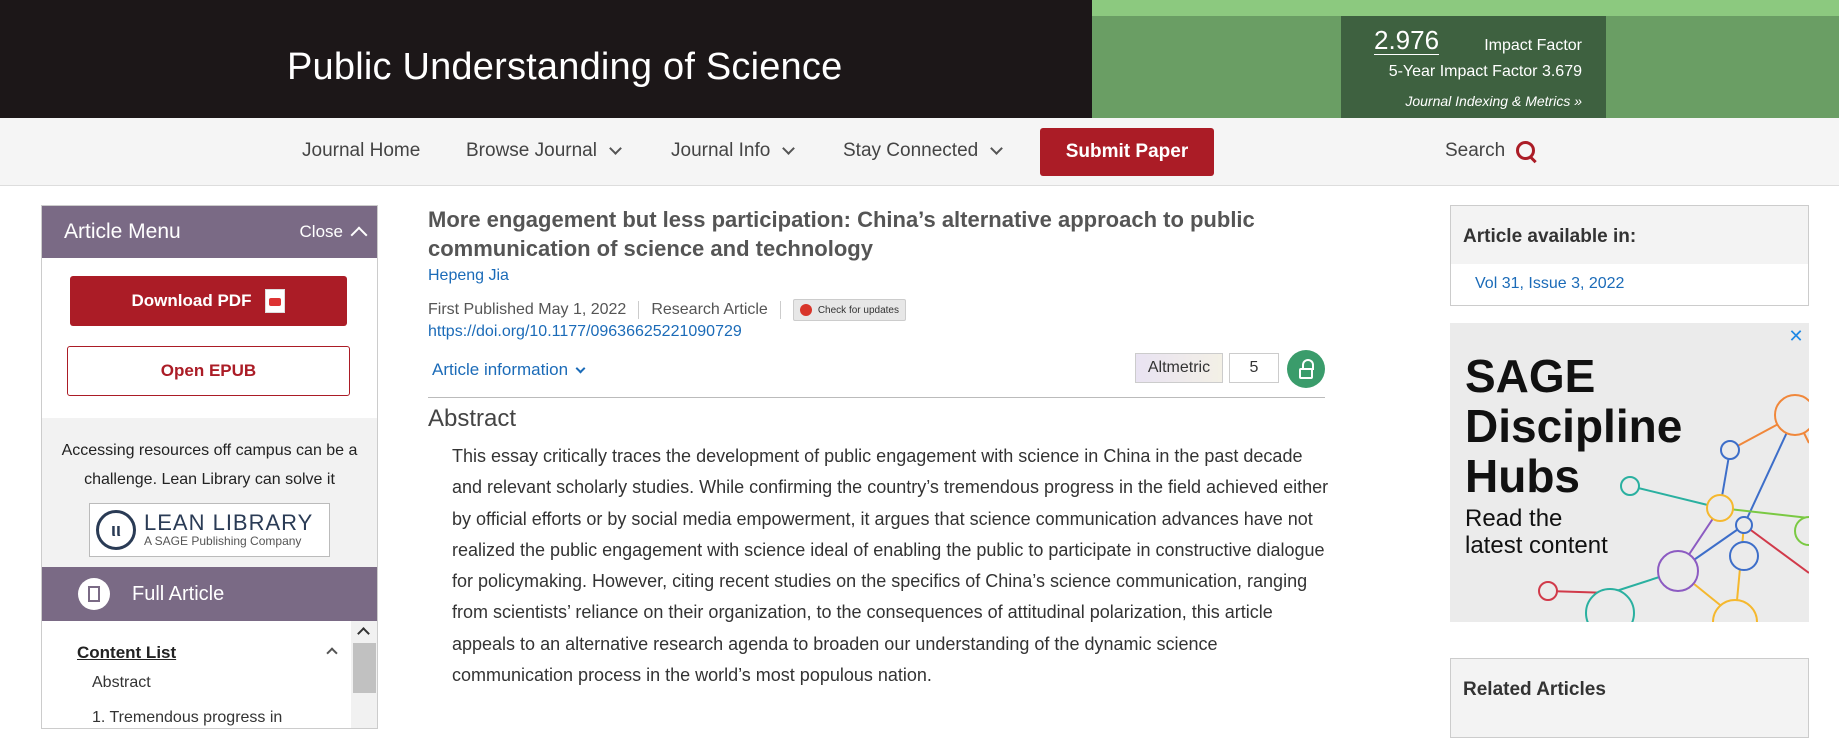 Image resolution: width=1839 pixels, height=738 pixels. What do you see at coordinates (223, 541) in the screenshot?
I see `lean-library-logo-sub: A SAGE Publishing Company` at bounding box center [223, 541].